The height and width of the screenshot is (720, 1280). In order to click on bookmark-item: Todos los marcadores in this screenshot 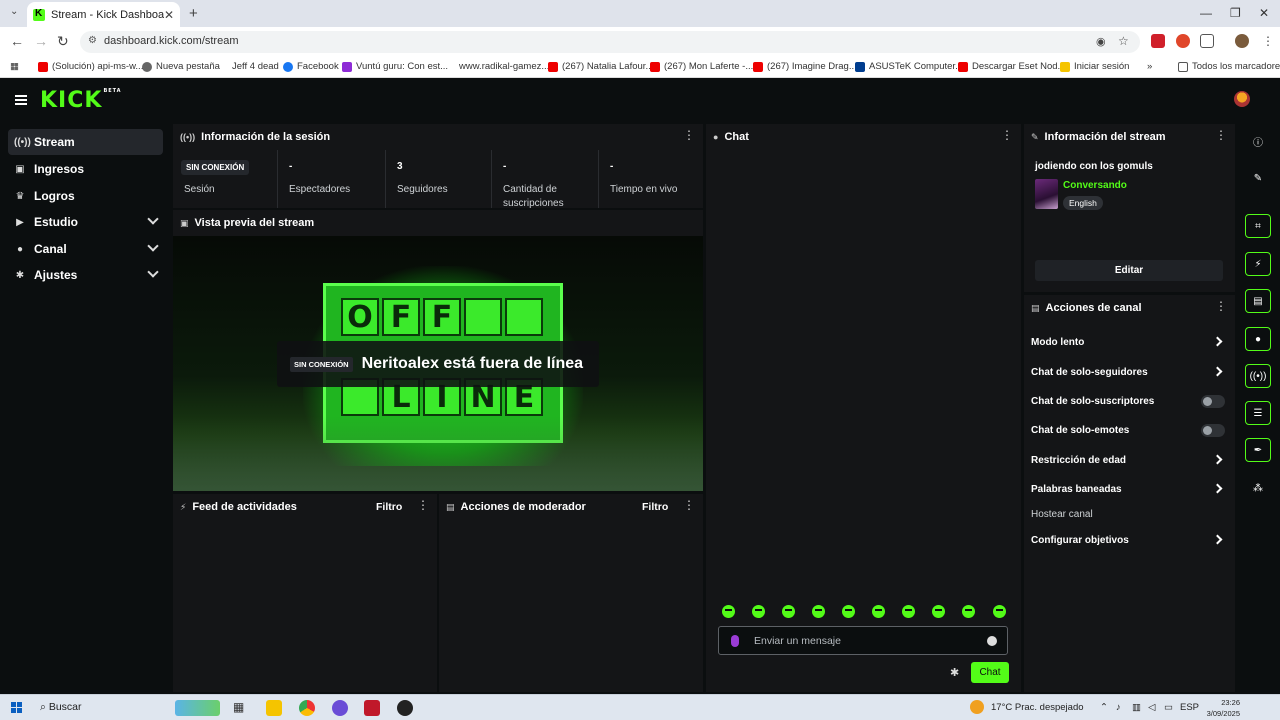, I will do `click(1229, 66)`.